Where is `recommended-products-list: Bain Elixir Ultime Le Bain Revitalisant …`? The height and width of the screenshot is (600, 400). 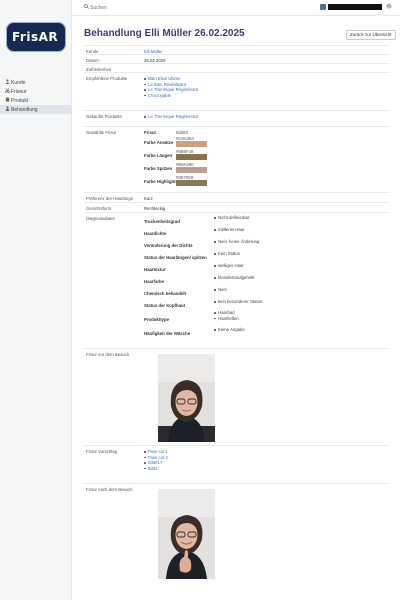 recommended-products-list: Bain Elixir Ultime Le Bain Revitalisant … is located at coordinates (171, 87).